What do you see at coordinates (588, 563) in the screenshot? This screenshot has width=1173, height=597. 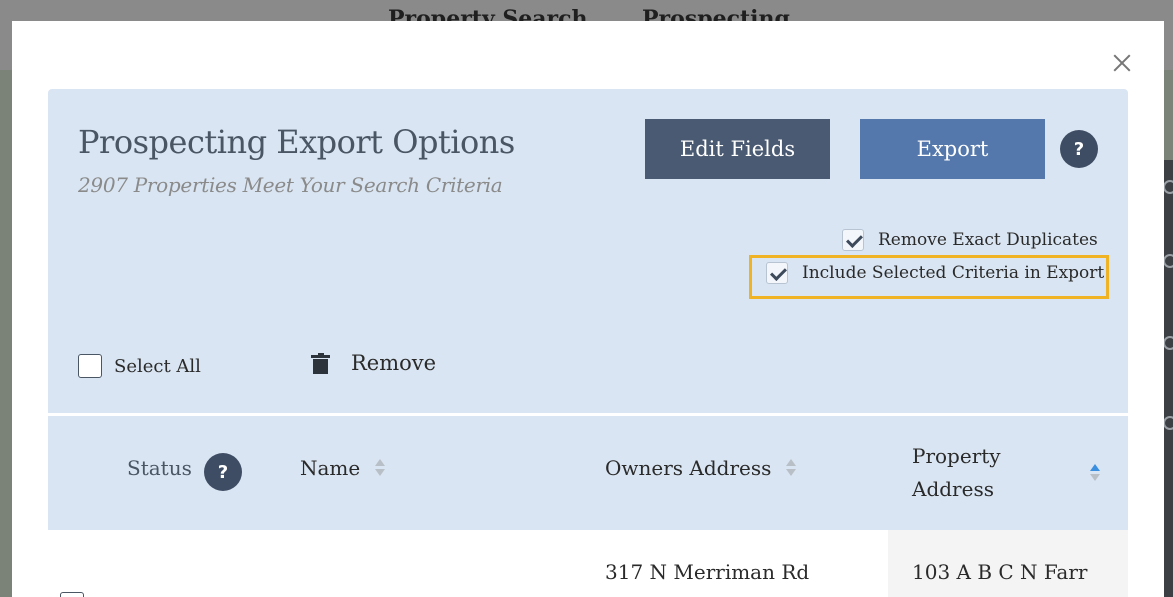 I see `table-body: 317 N Merriman Rd 103 A B C N Farr` at bounding box center [588, 563].